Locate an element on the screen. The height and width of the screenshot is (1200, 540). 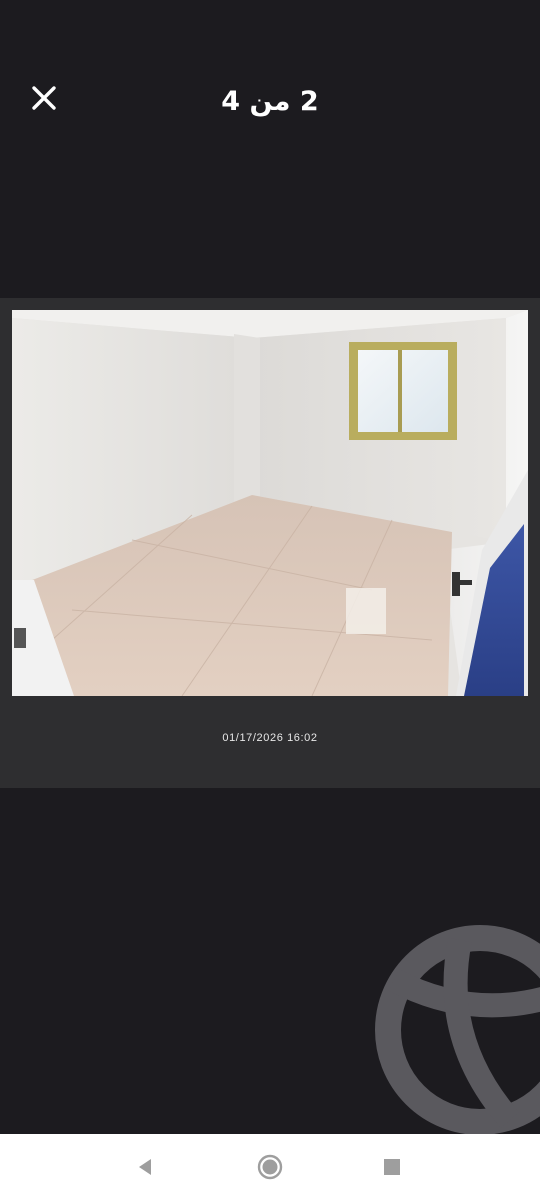
home-circle-icon is located at coordinates (270, 1167).